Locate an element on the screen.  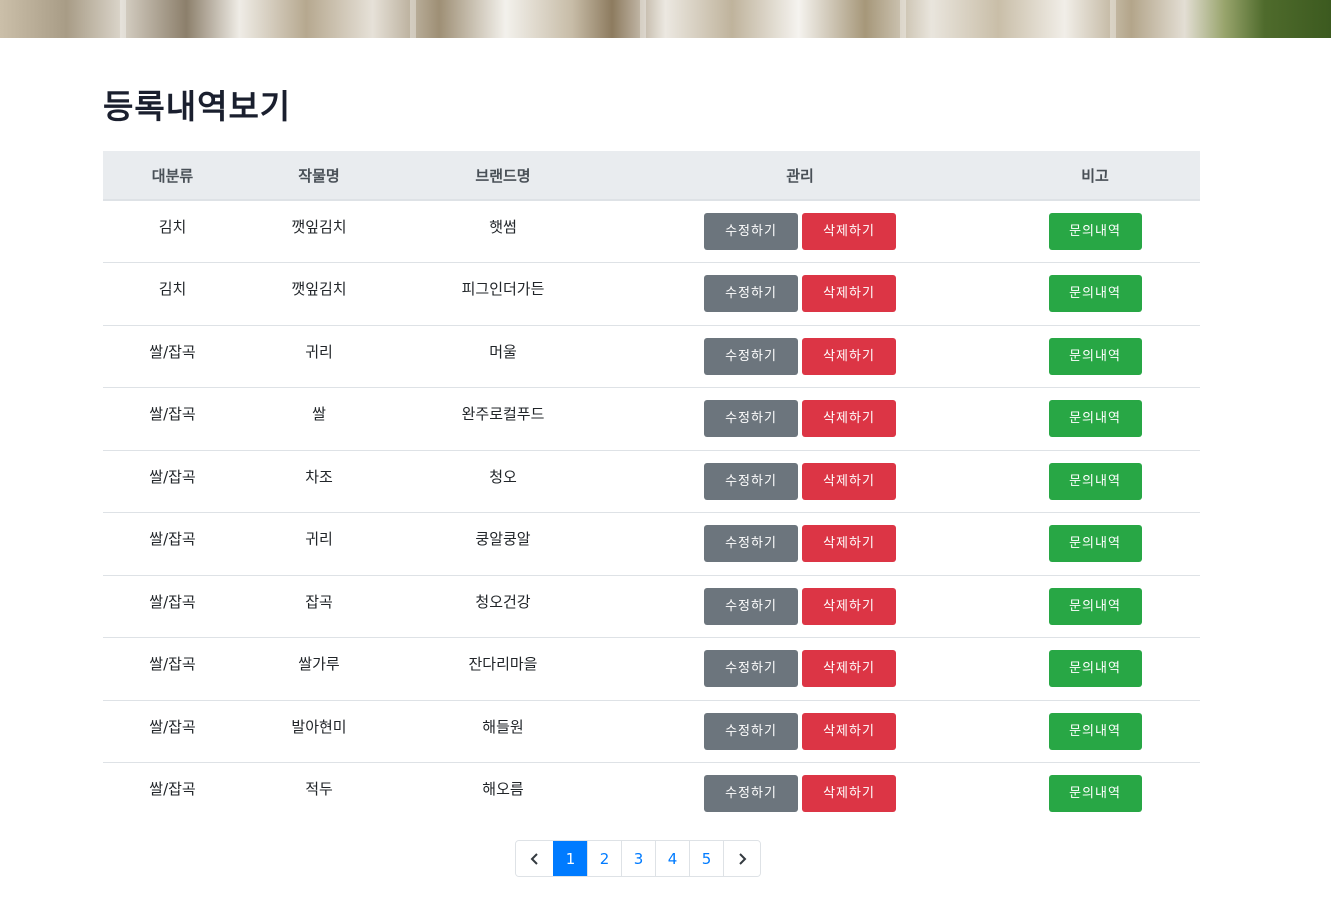
chevron-right-icon is located at coordinates (743, 858).